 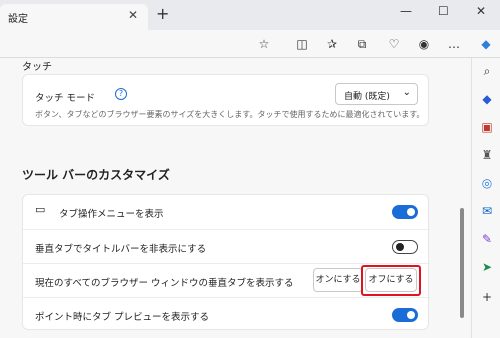 I want to click on search-icon: ⌕, so click(x=487, y=71).